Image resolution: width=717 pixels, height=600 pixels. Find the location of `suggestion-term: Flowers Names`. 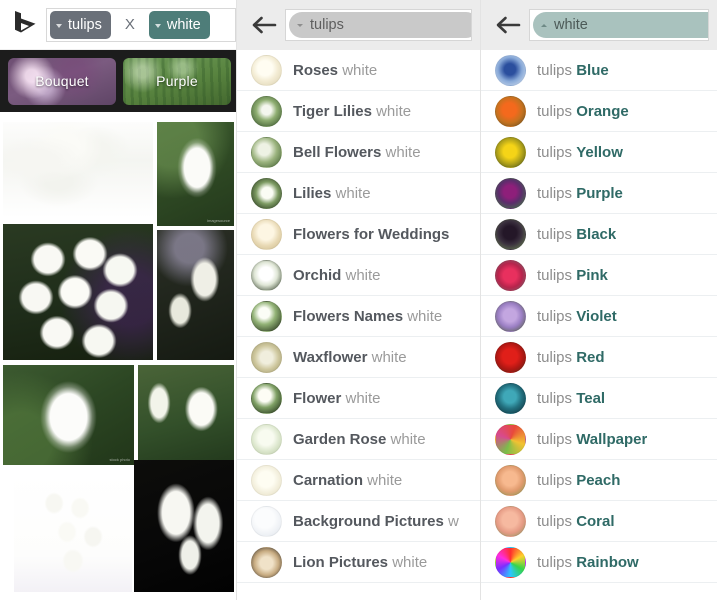

suggestion-term: Flowers Names is located at coordinates (348, 316).